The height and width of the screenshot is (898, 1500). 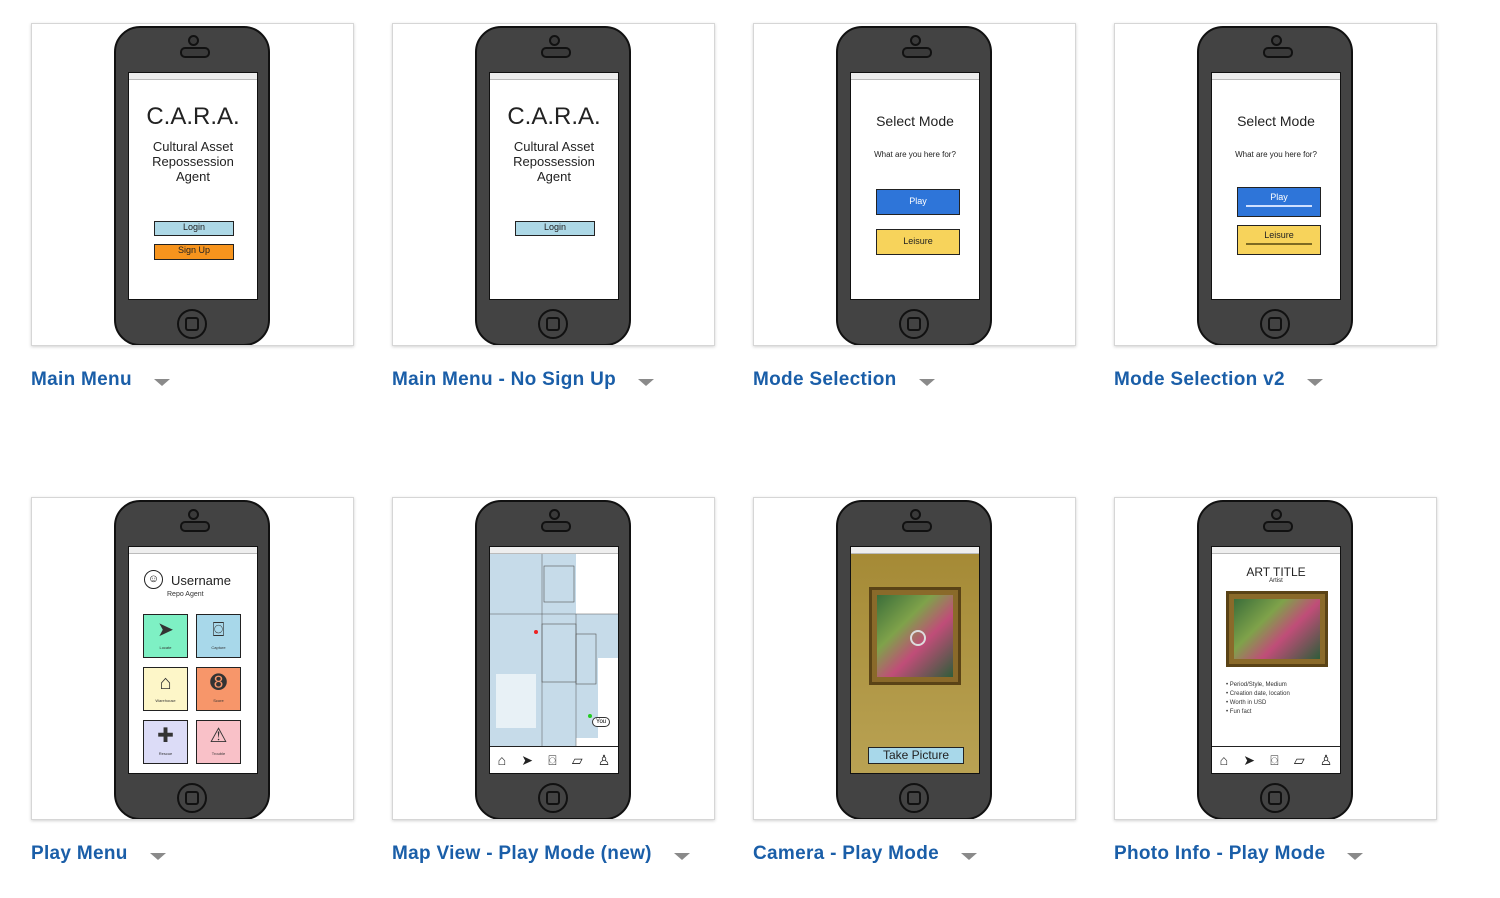 I want to click on fact-text: Fun fact, so click(x=1240, y=712).